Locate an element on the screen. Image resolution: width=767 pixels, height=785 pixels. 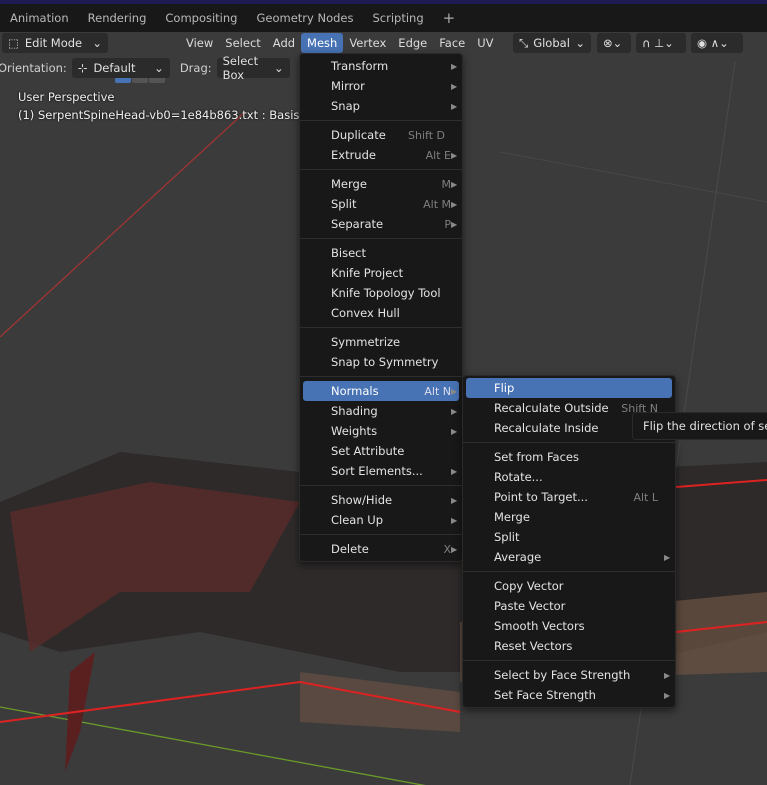
tab-compositing: Compositing is located at coordinates (204, 18).